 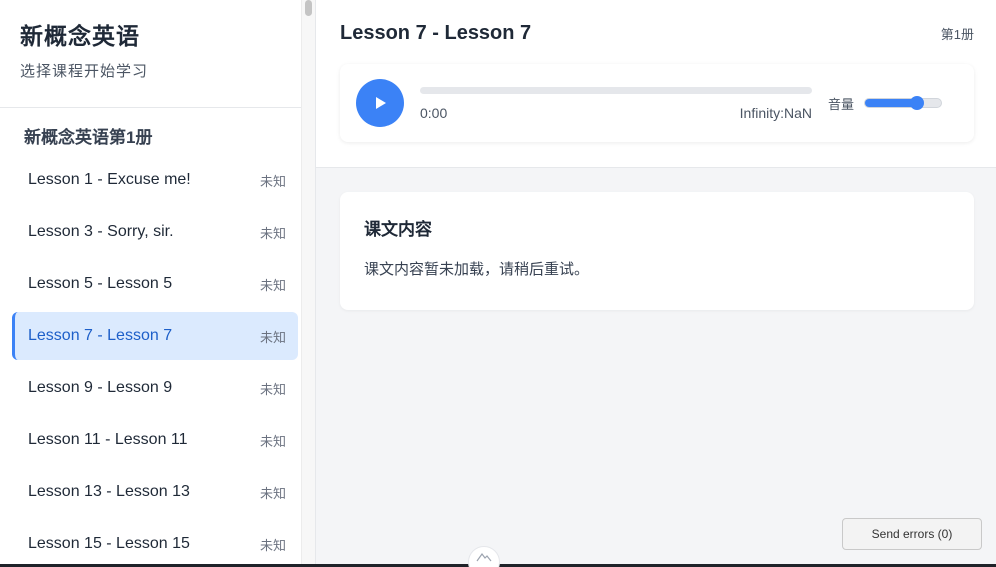 I want to click on sidebar-scrollbar, so click(x=308, y=282).